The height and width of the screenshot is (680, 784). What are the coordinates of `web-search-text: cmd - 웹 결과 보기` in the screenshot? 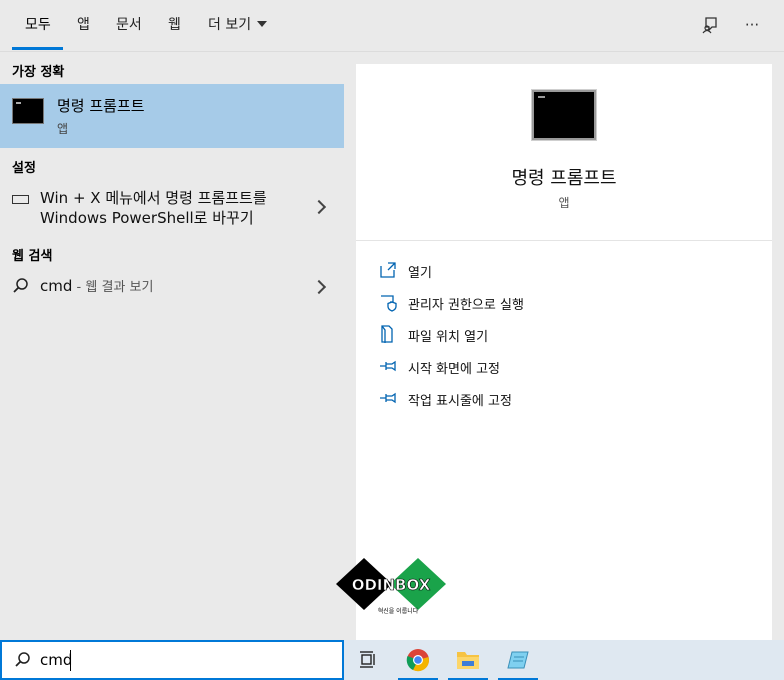 It's located at (96, 287).